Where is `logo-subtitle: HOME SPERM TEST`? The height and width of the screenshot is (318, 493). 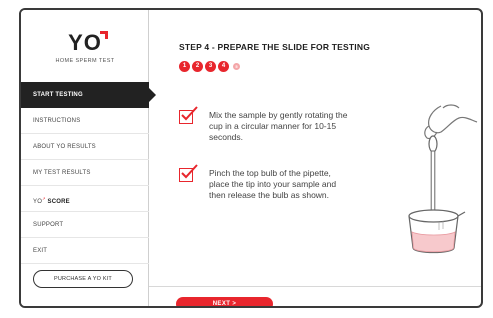 logo-subtitle: HOME SPERM TEST is located at coordinates (85, 61).